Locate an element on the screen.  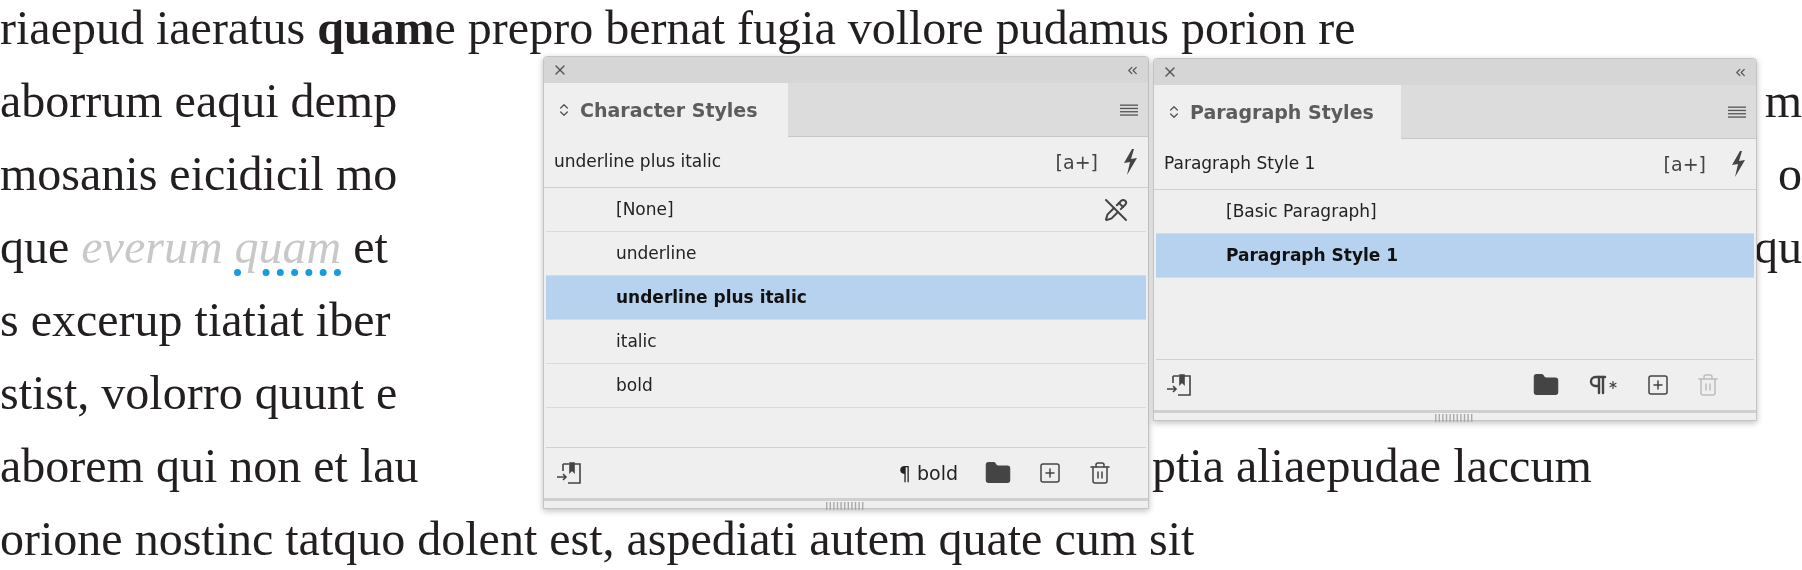
style-list-item: Paragraph Style 1 is located at coordinates (1455, 256).